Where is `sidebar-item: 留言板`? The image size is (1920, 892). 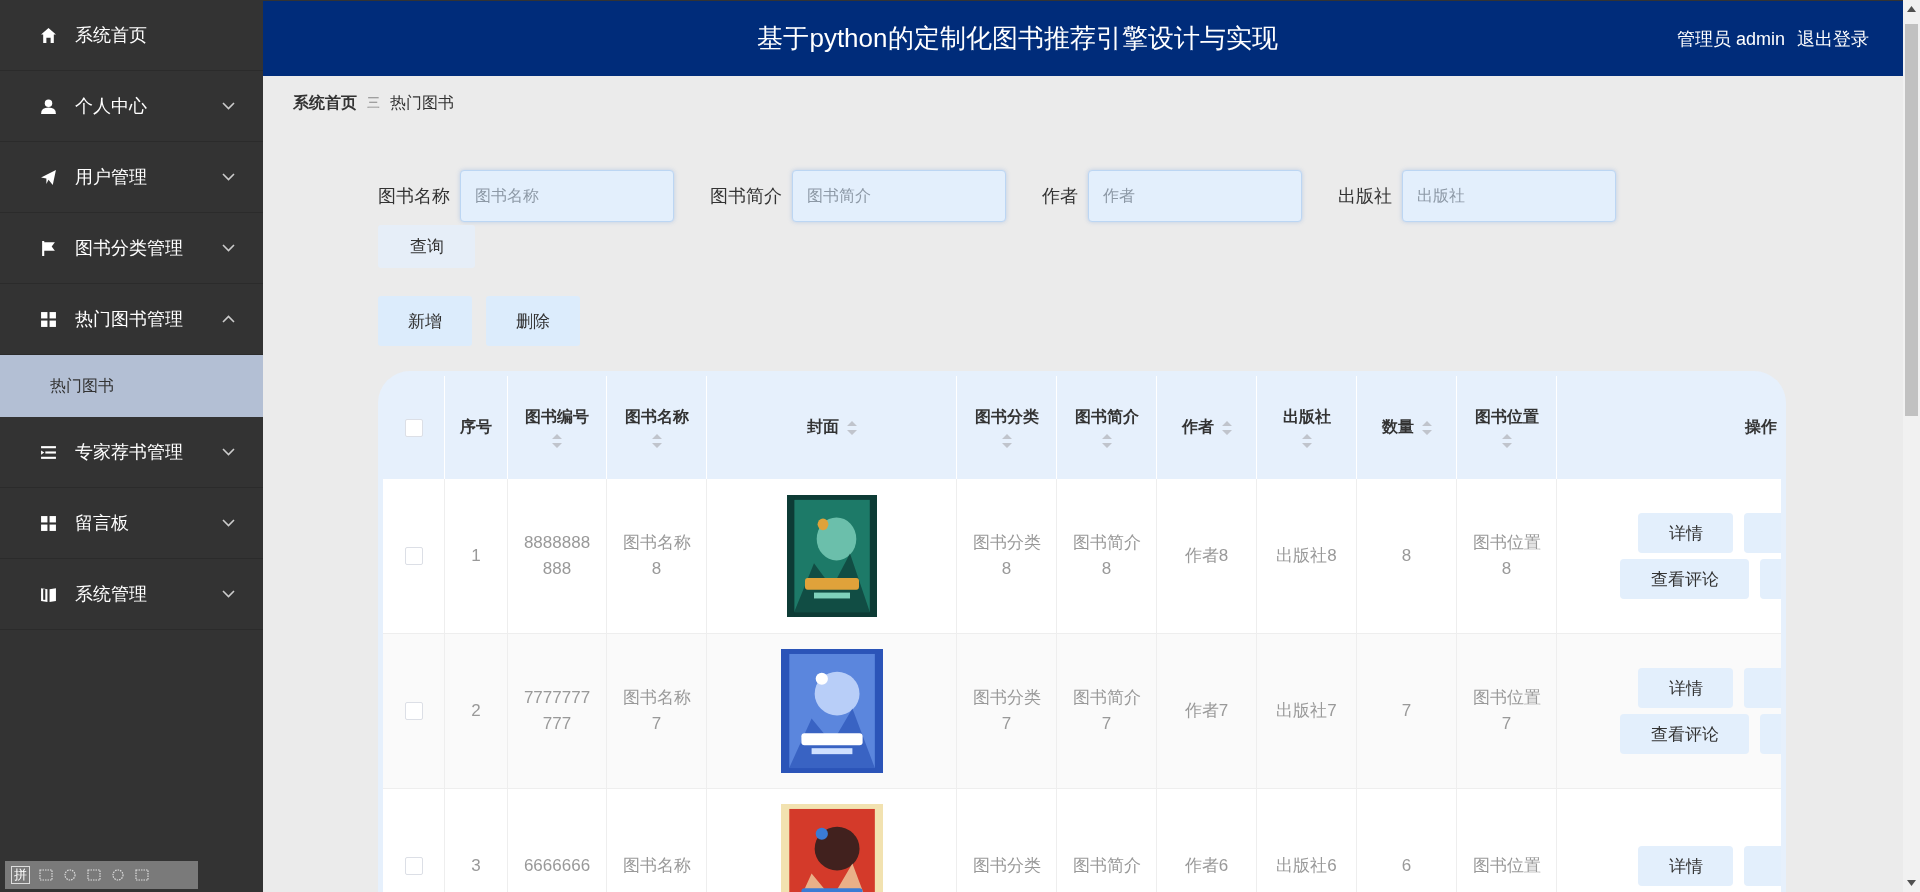 sidebar-item: 留言板 is located at coordinates (131, 523).